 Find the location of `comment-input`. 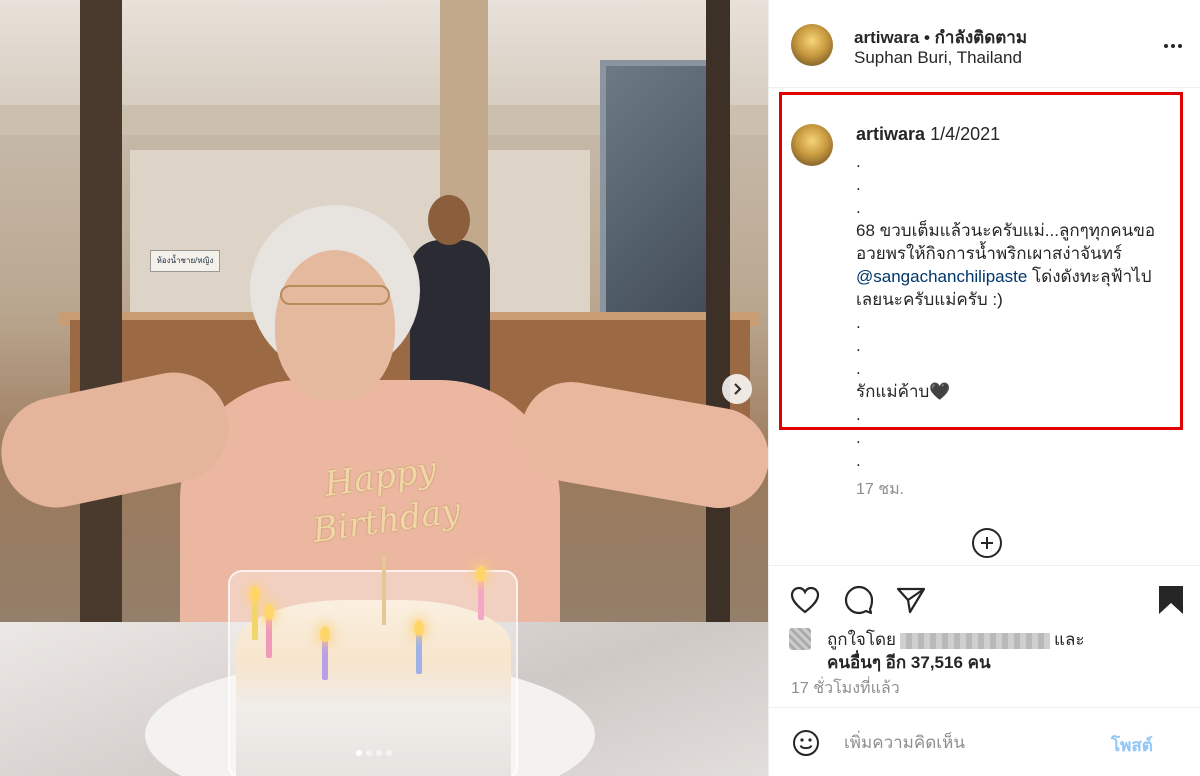

comment-input is located at coordinates (974, 743).